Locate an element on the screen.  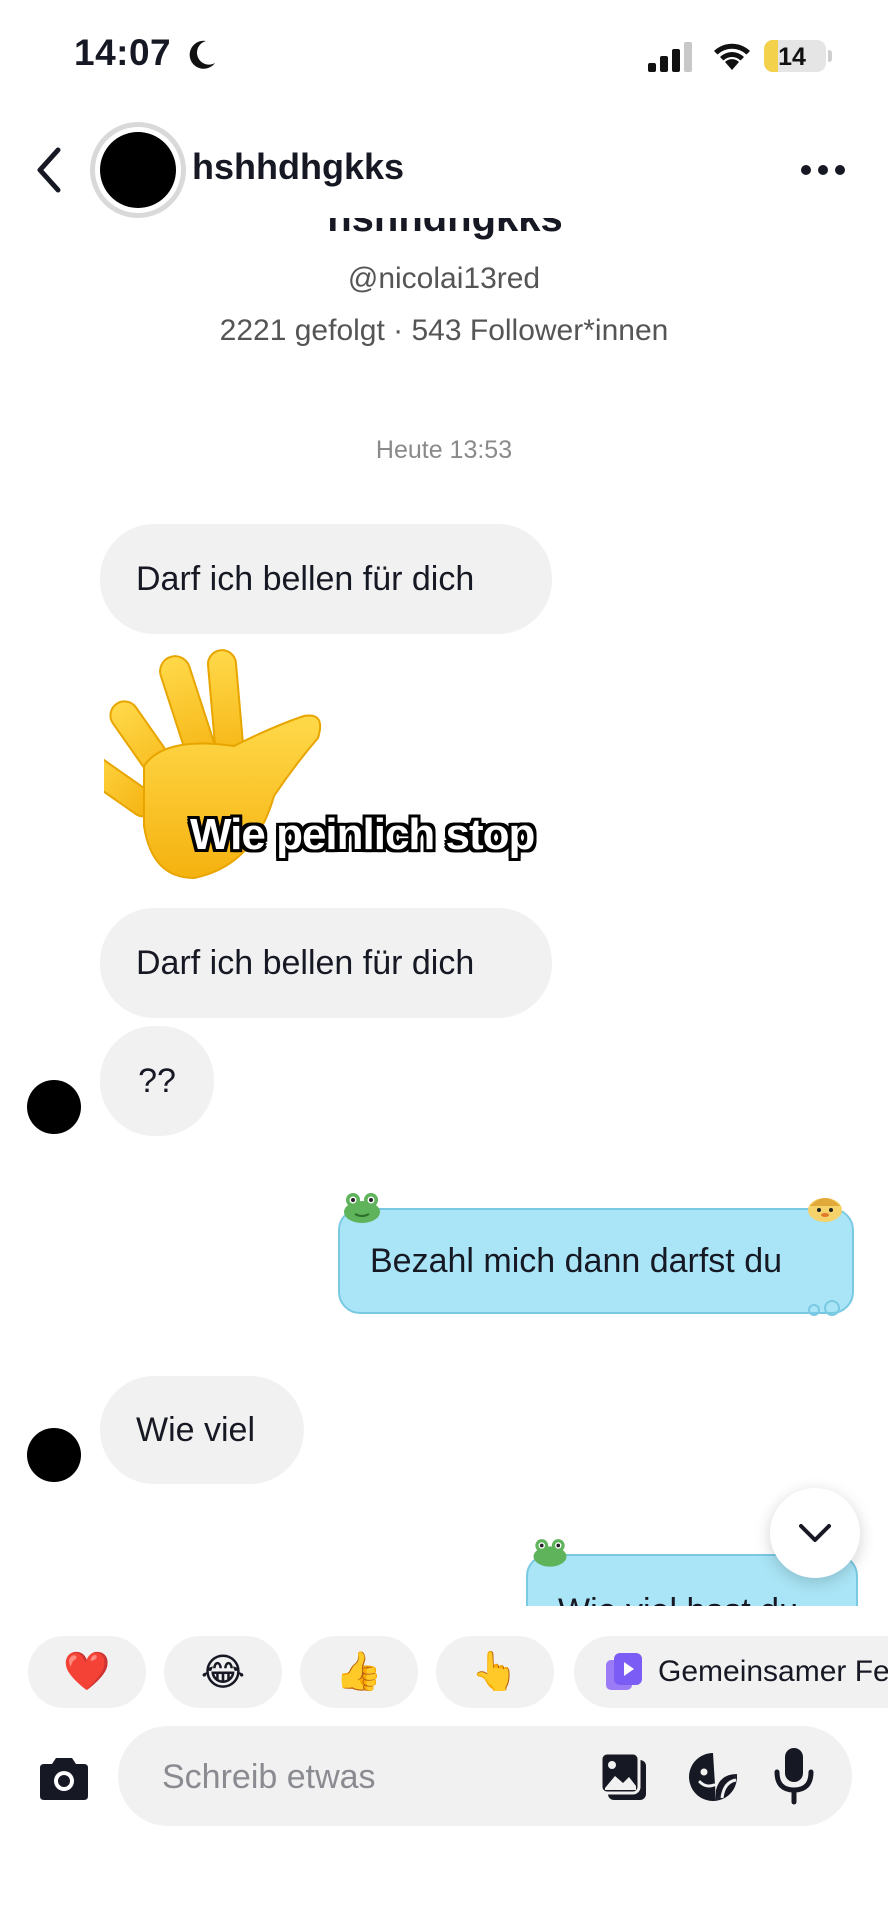
message-input-container is located at coordinates (485, 1777).